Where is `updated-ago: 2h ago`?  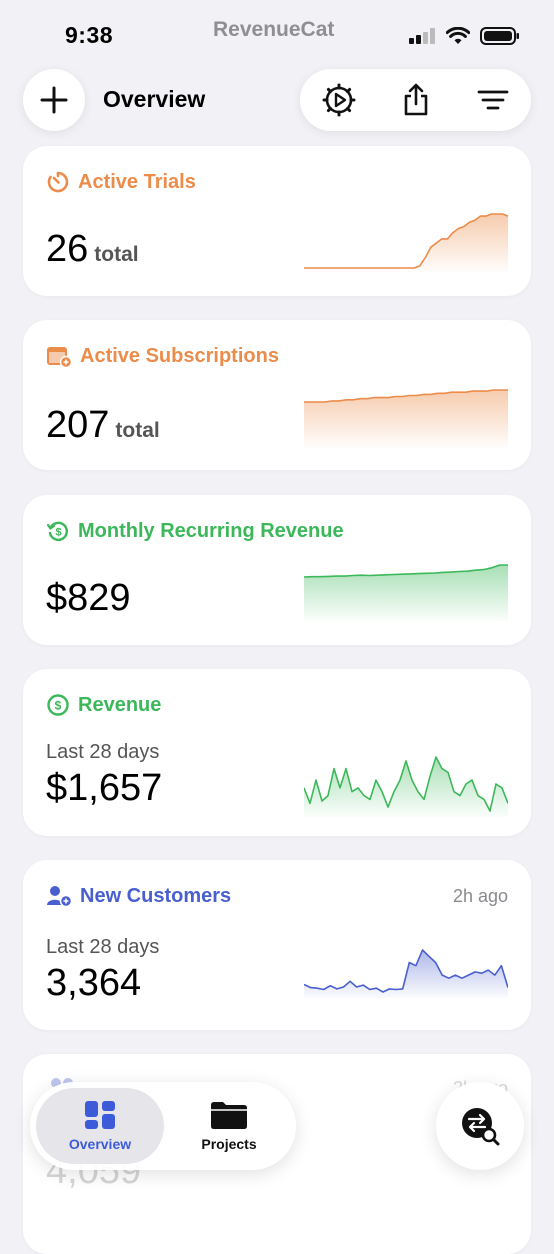
updated-ago: 2h ago is located at coordinates (480, 896).